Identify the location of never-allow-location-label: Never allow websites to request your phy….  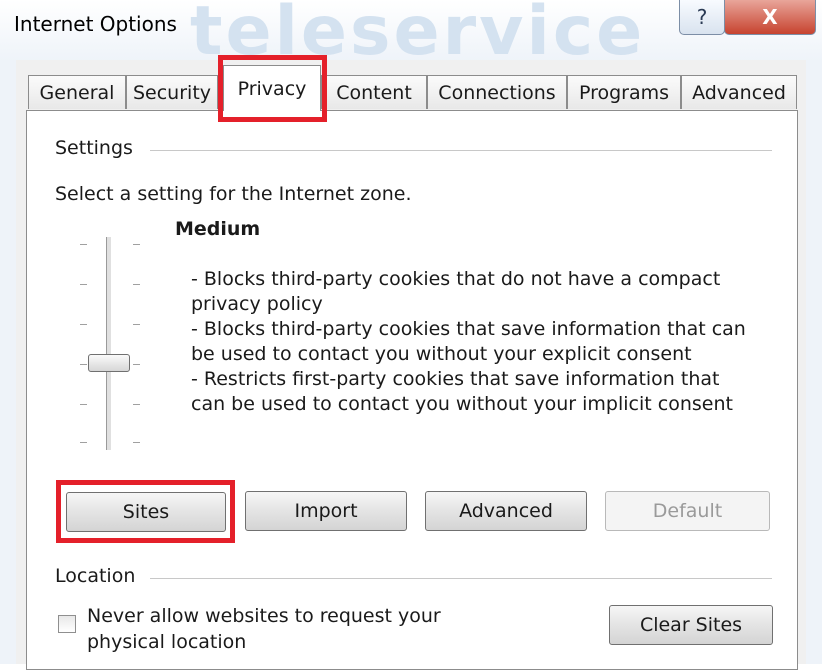
(264, 629).